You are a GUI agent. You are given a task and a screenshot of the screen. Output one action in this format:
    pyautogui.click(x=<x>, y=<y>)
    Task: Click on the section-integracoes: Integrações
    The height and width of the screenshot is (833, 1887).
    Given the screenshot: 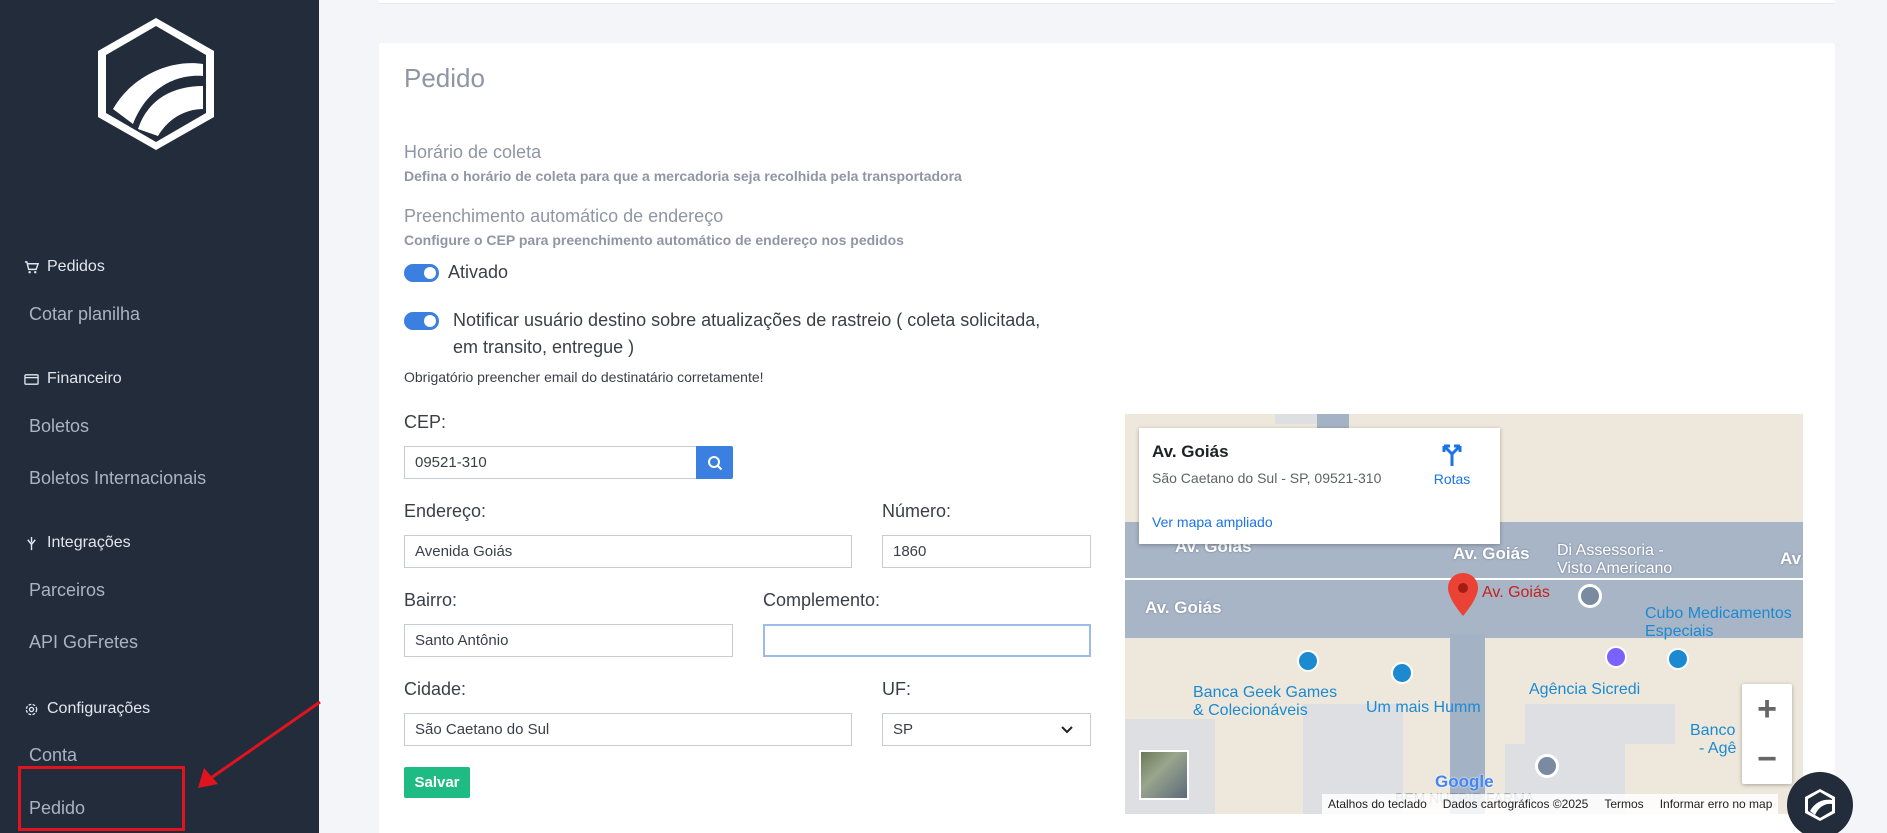 What is the action you would take?
    pyautogui.click(x=77, y=543)
    